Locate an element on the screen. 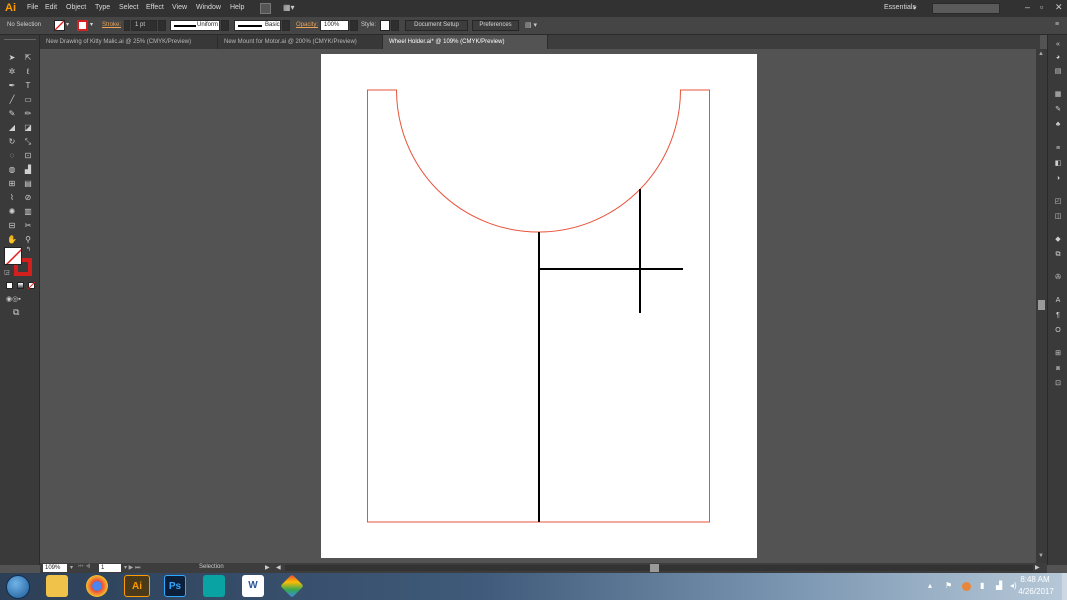 This screenshot has height=600, width=1067. type-tool-icon: T is located at coordinates (28, 86).